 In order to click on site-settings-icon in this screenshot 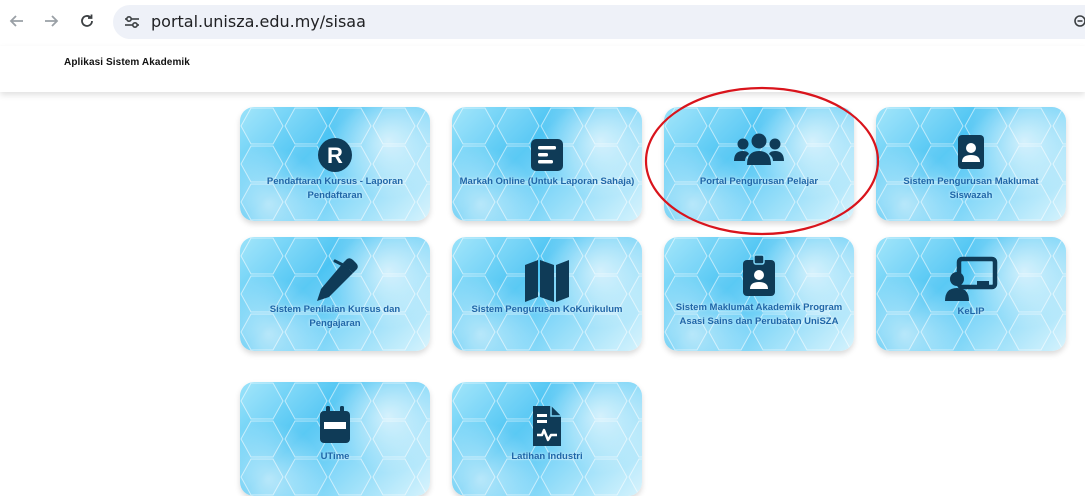, I will do `click(132, 22)`.